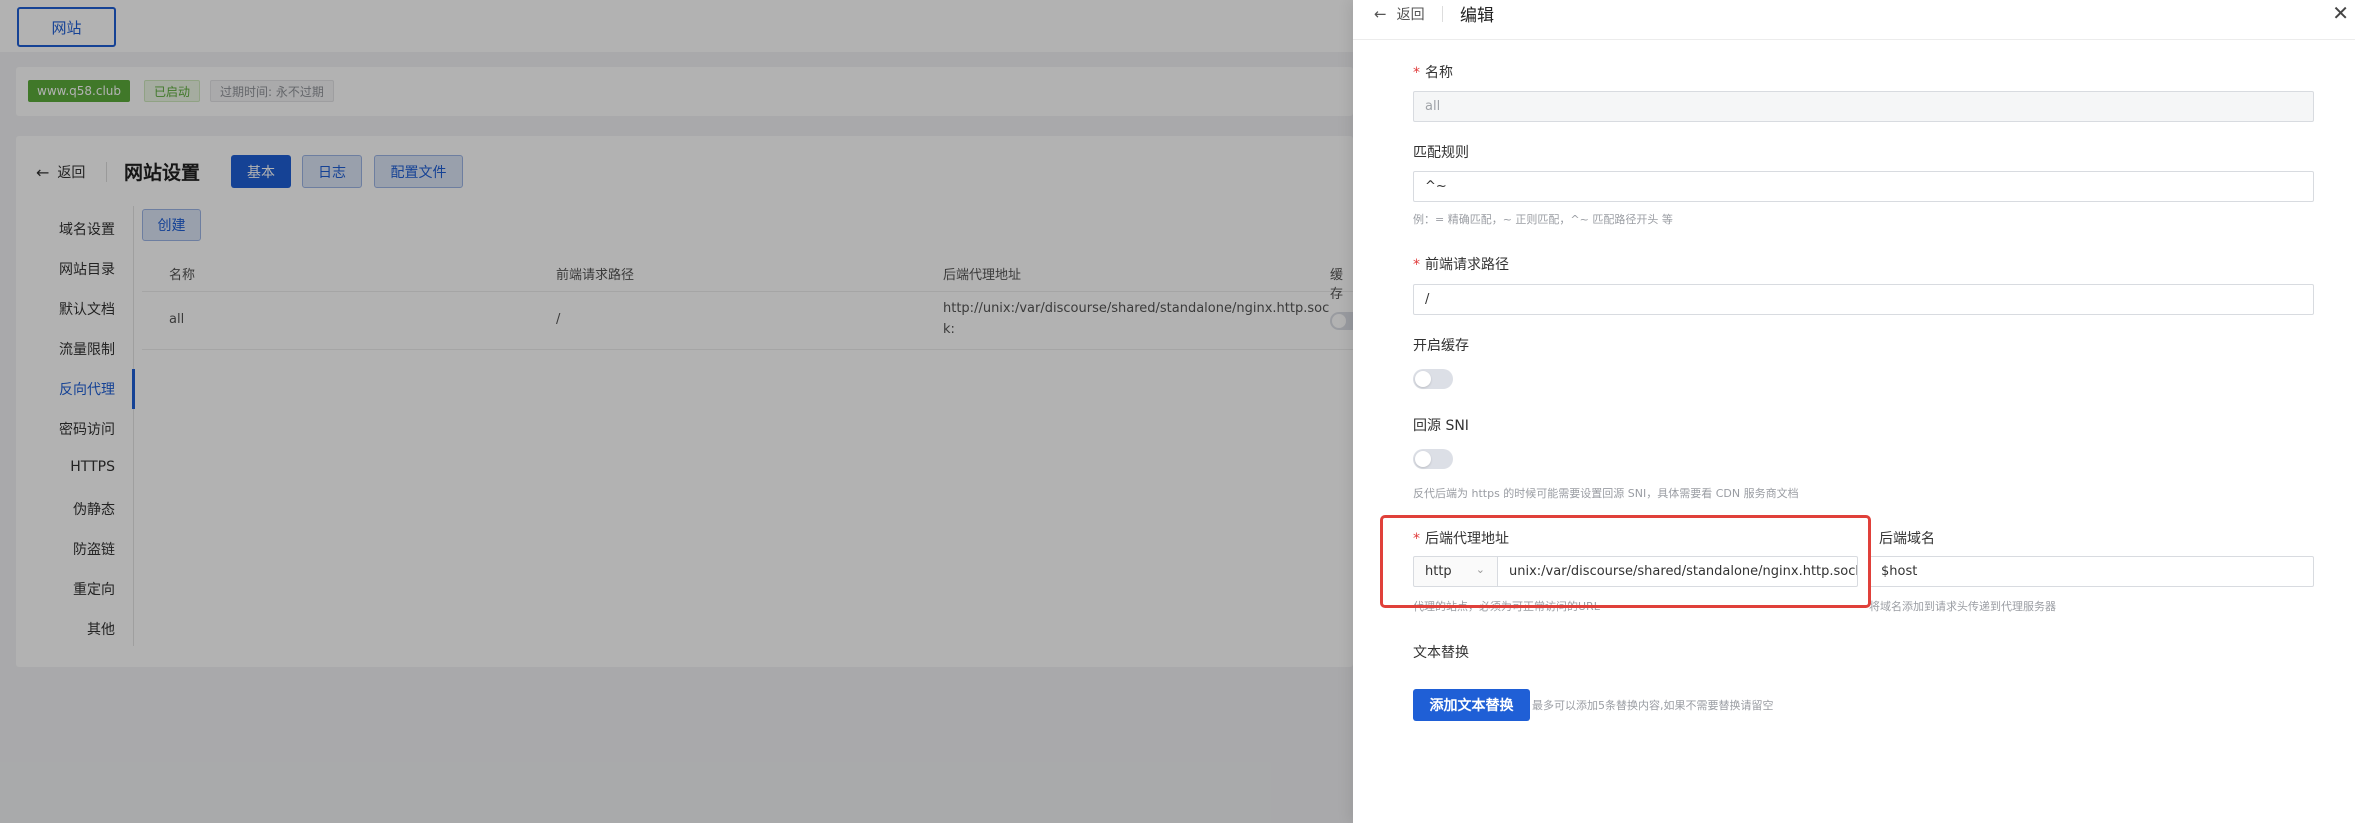 The width and height of the screenshot is (2355, 823). I want to click on match-rule-hint: 例：= 精确匹配，~ 正则匹配，^~ 匹配路径开头 等, so click(1543, 219).